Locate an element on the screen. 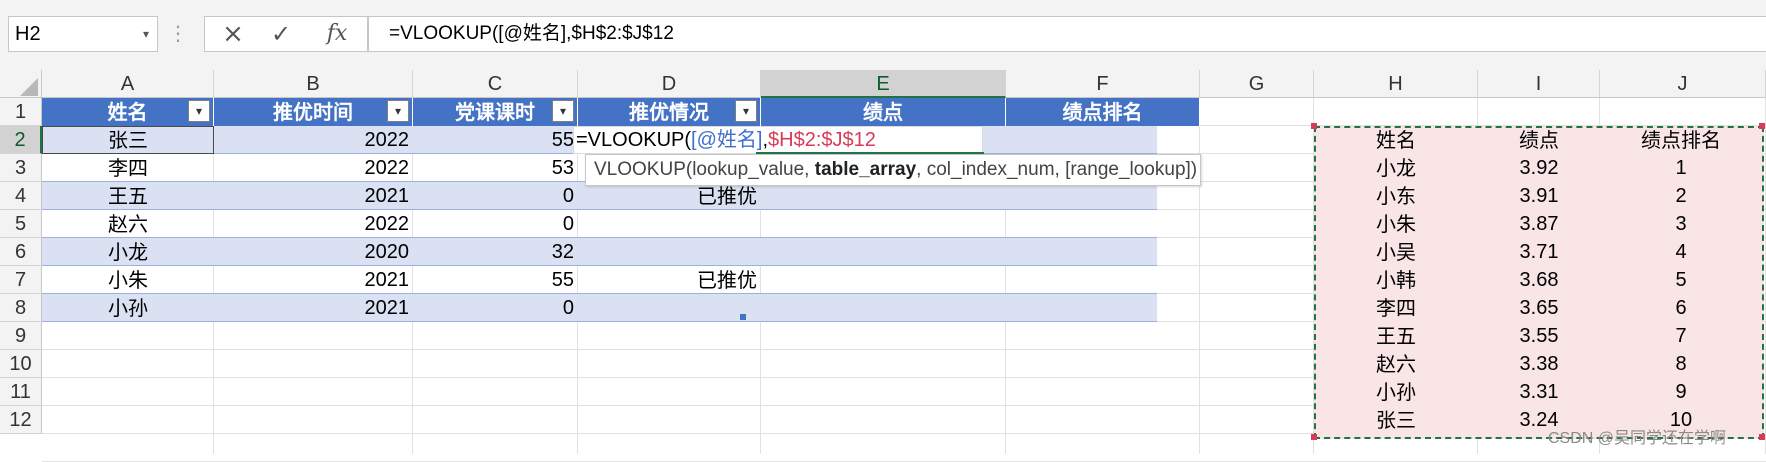 This screenshot has width=1766, height=462. row-header-5: 5 is located at coordinates (21, 224).